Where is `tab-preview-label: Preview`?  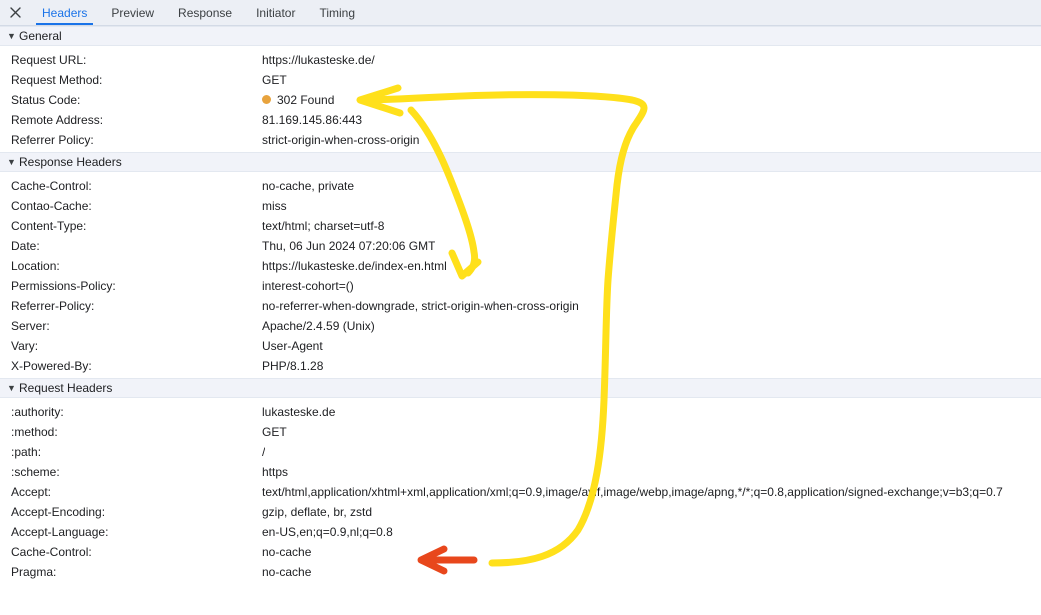
tab-preview-label: Preview is located at coordinates (133, 12).